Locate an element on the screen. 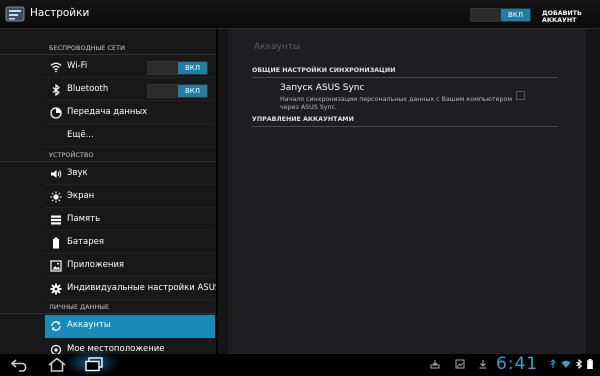  sidebar-item-storage: Память is located at coordinates (130, 220).